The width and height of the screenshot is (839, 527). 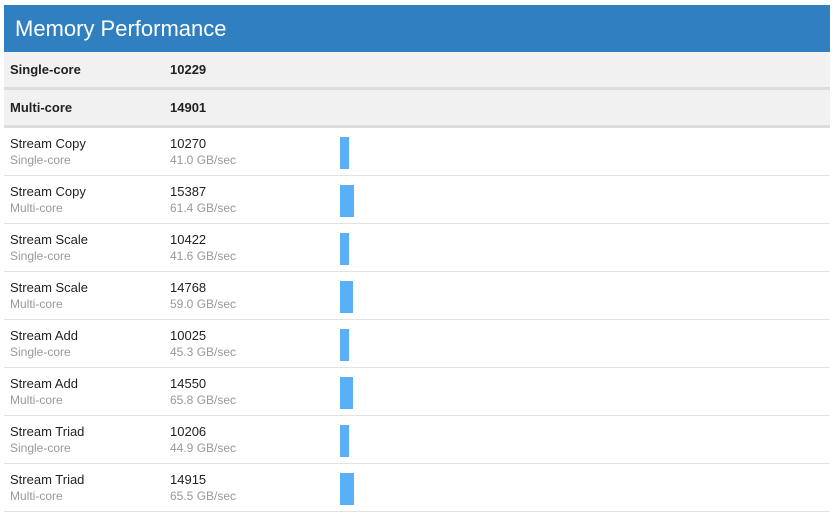 I want to click on benchmark-row: Stream Copy Multi-core 15387 61.4 GB/sec, so click(x=417, y=200).